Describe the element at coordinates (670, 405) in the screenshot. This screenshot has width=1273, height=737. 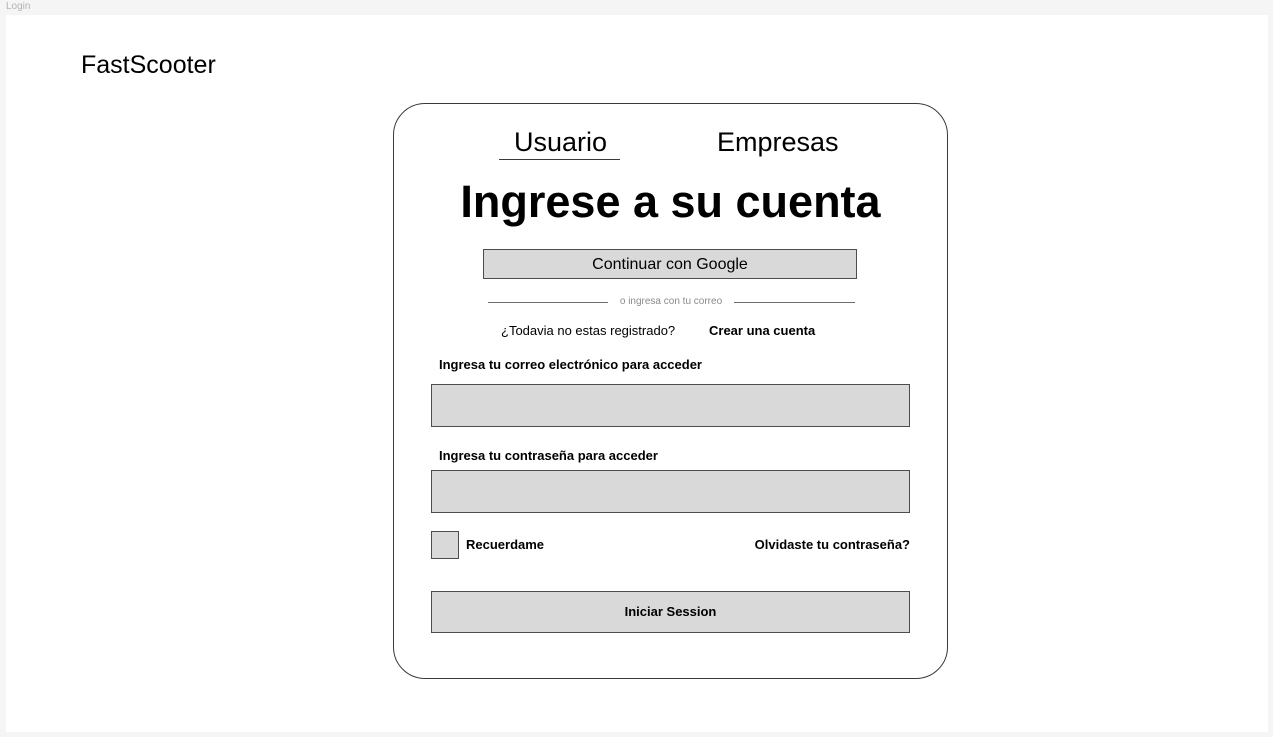
I see `email-field` at that location.